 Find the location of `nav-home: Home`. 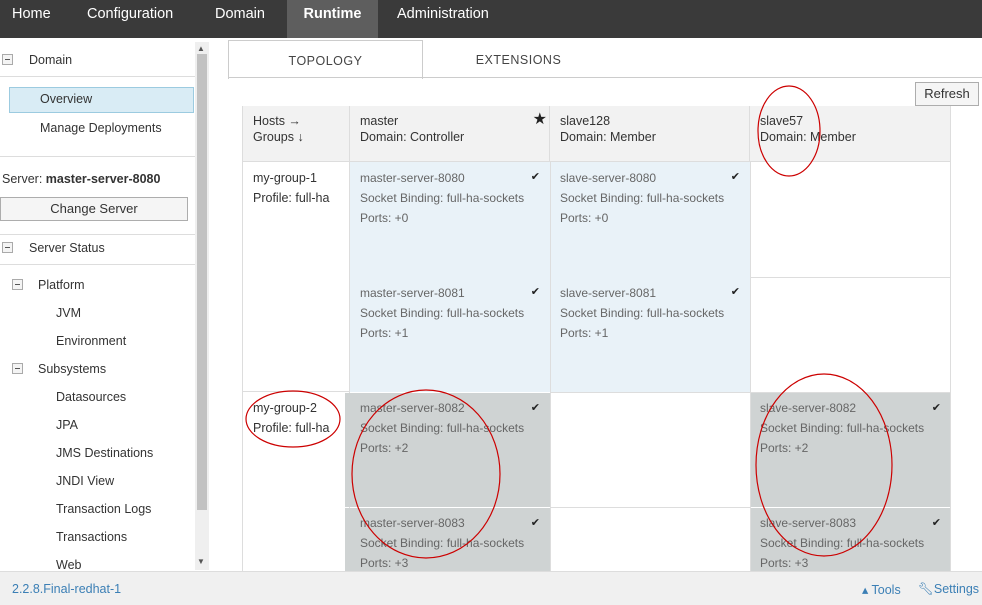

nav-home: Home is located at coordinates (31, 19).